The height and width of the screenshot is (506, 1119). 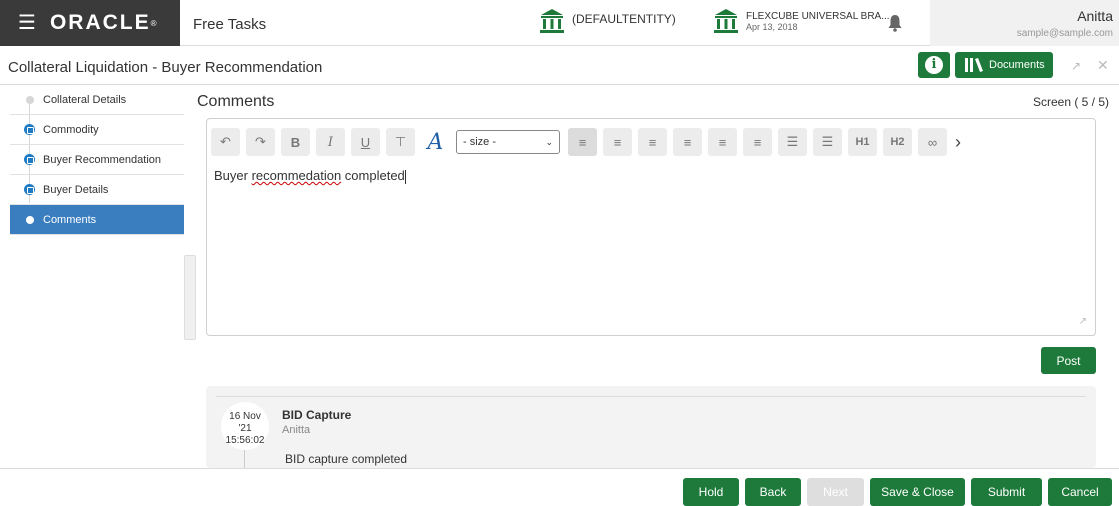 I want to click on editor-content: Buyer recommedation completed, so click(x=310, y=176).